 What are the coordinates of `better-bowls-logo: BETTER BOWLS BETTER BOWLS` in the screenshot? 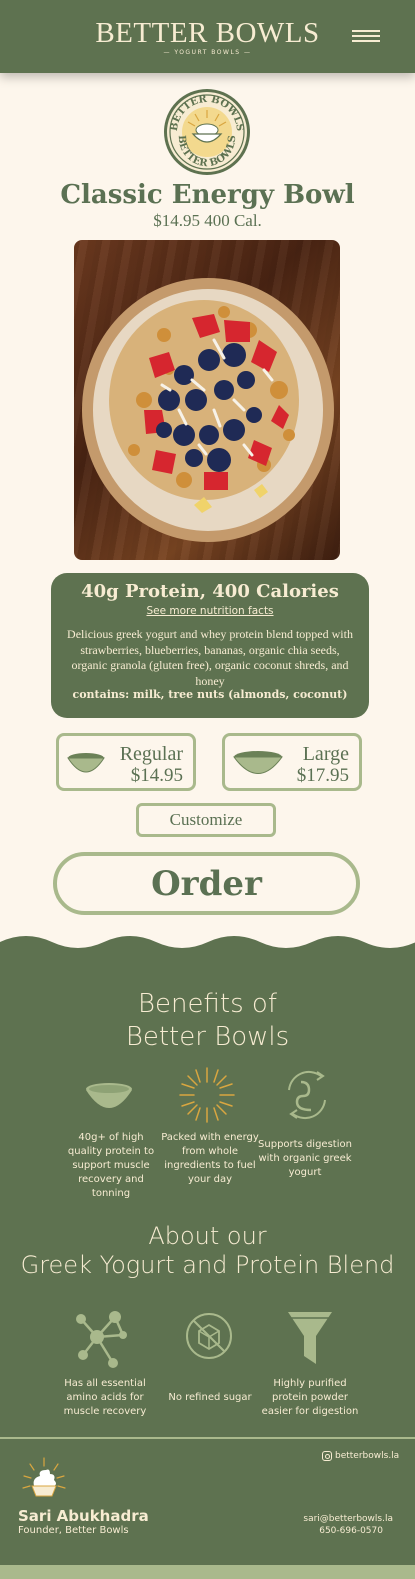 It's located at (207, 132).